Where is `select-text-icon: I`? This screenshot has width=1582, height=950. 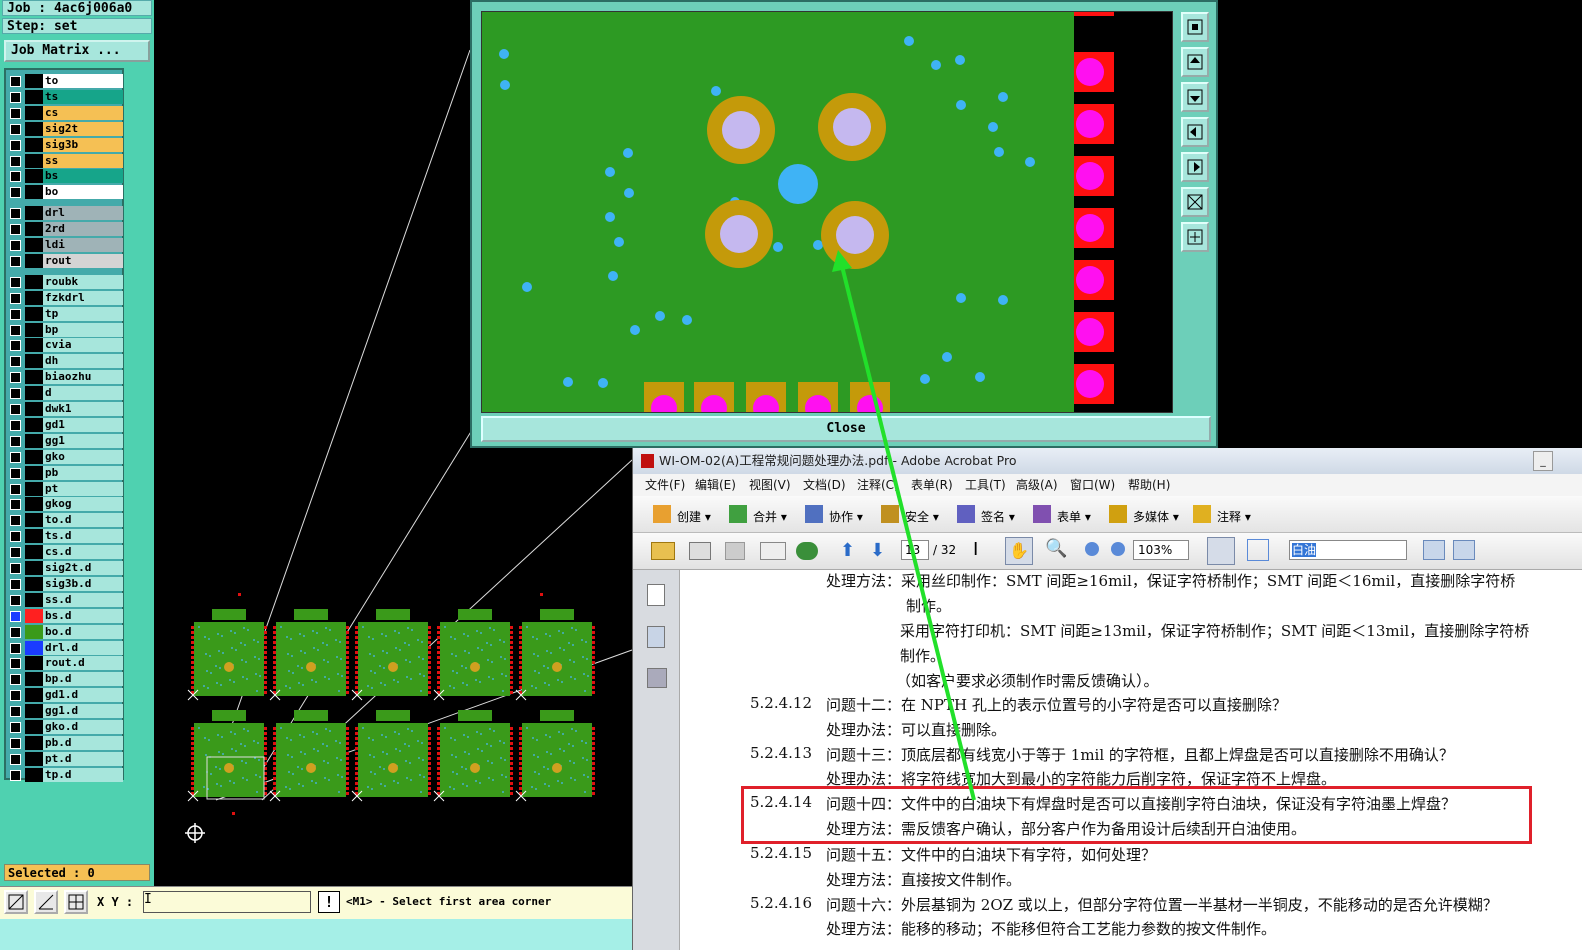
select-text-icon: I is located at coordinates (975, 549).